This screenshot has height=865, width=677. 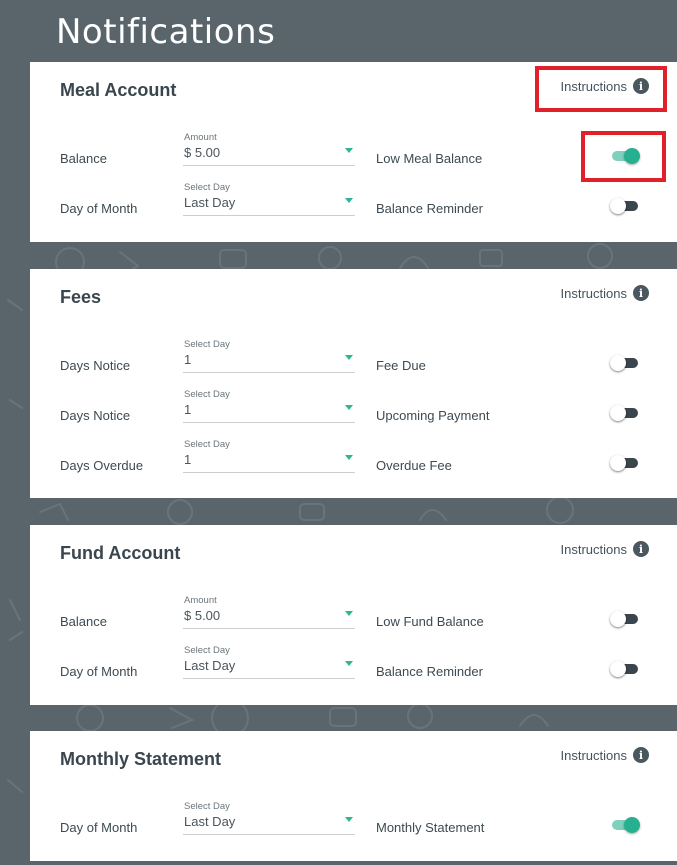 I want to click on upcoming-payment-toggle, so click(x=625, y=413).